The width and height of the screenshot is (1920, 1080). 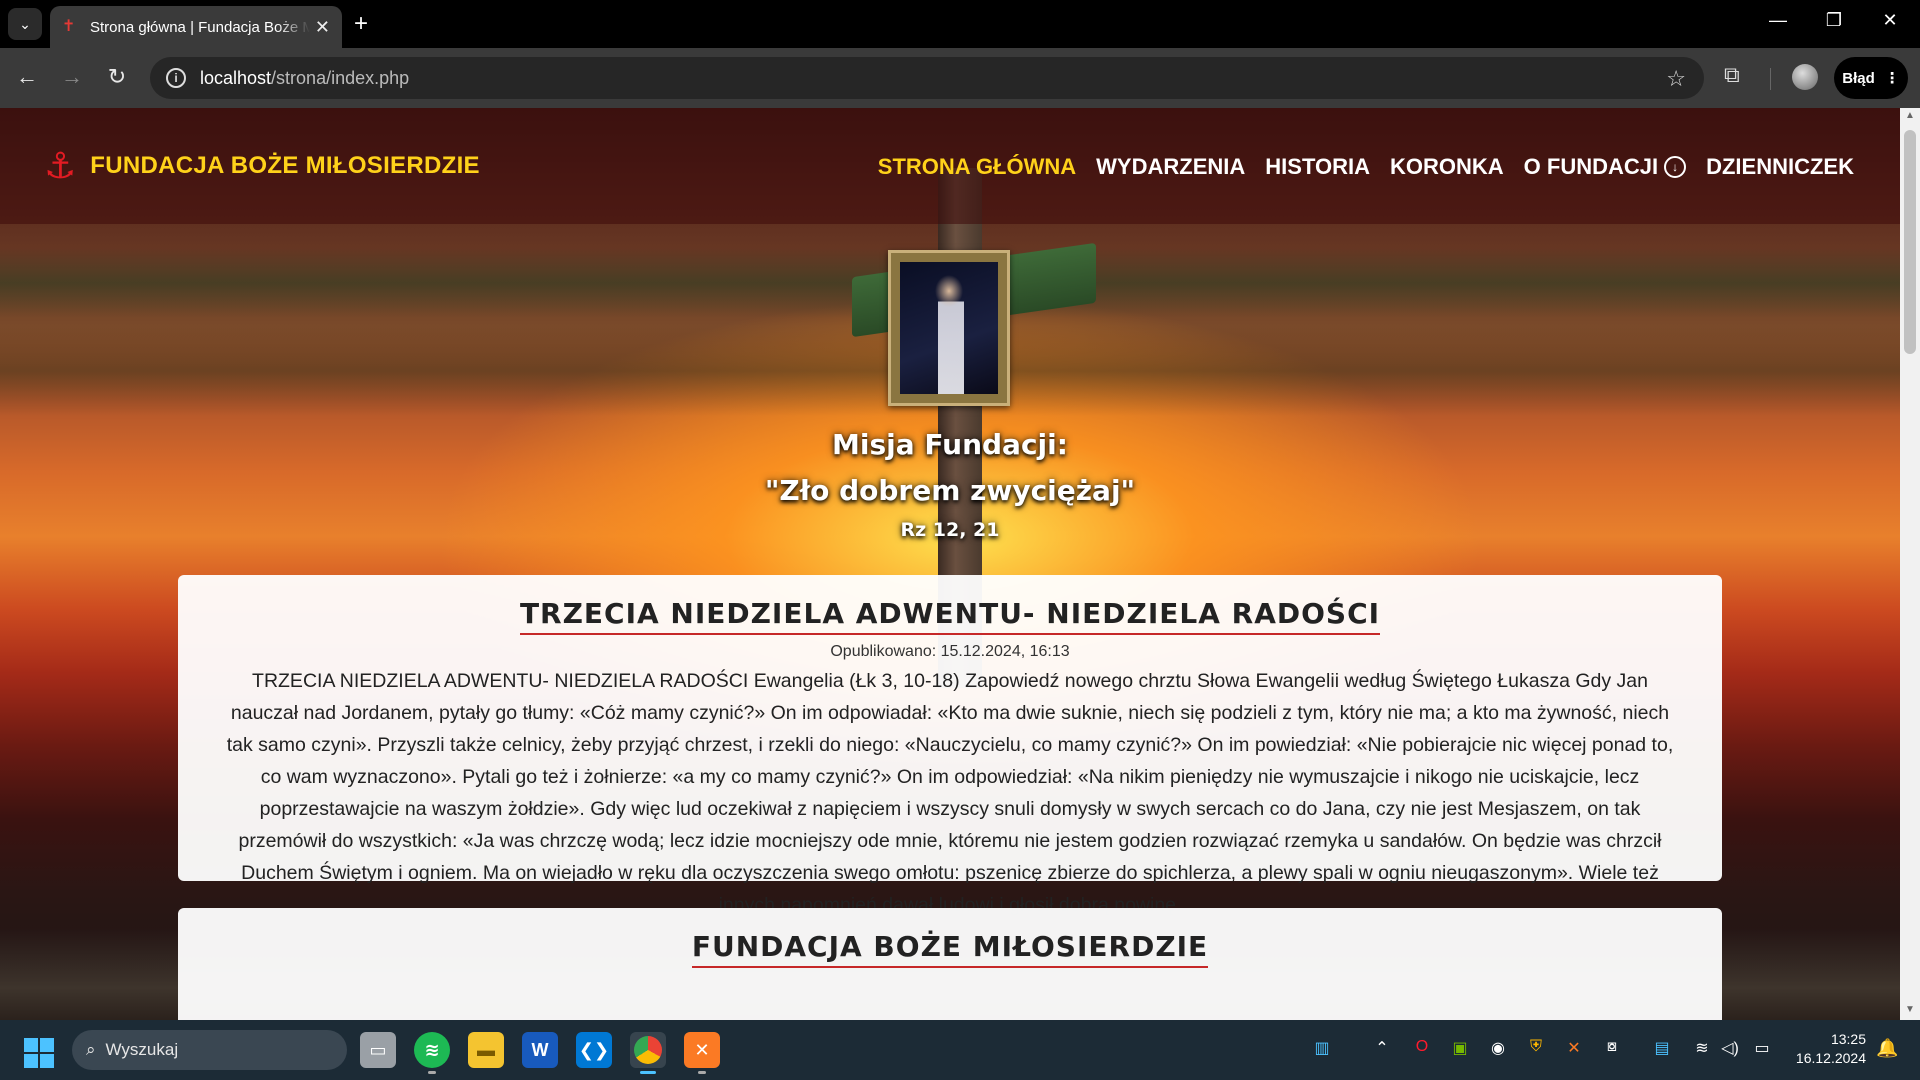 I want to click on site-info-icon: i, so click(x=176, y=78).